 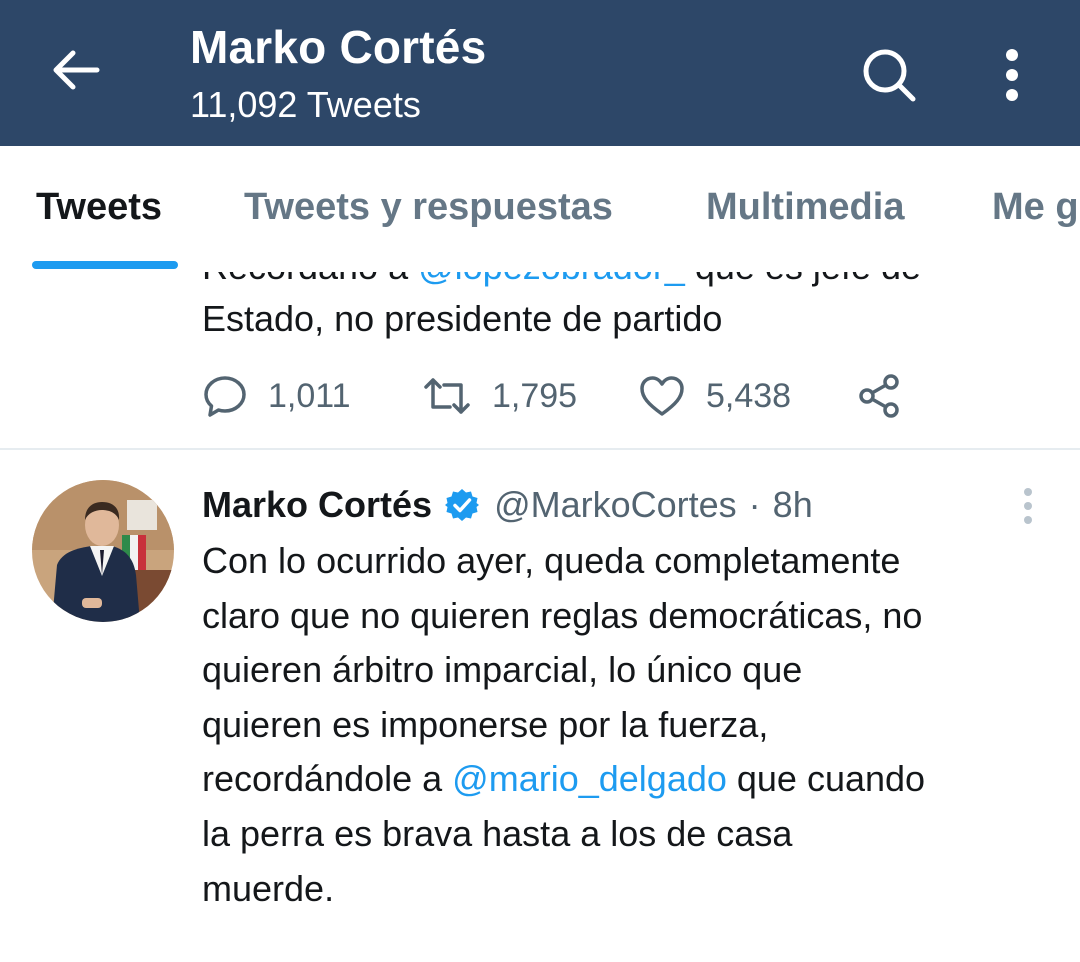 I want to click on tweet-options-button, so click(x=1028, y=506).